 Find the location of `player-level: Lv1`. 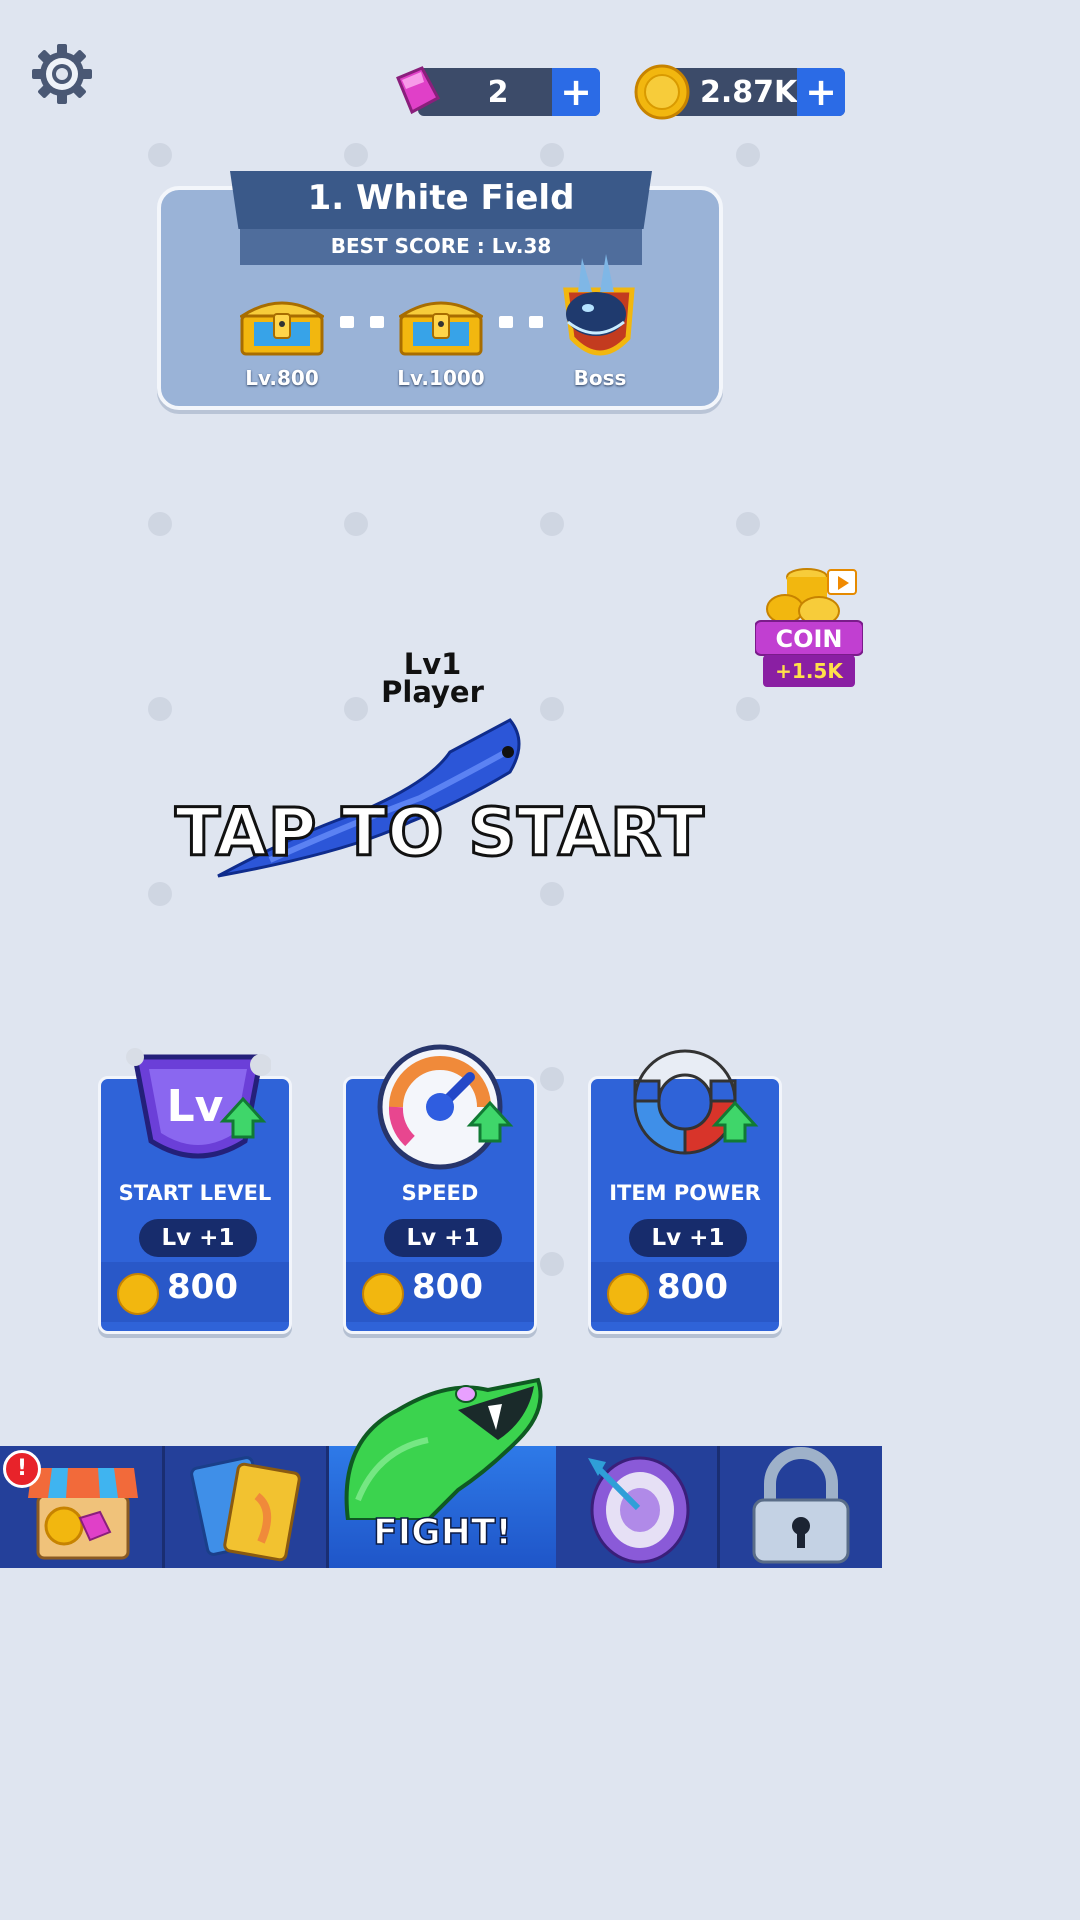

player-level: Lv1 is located at coordinates (432, 664).